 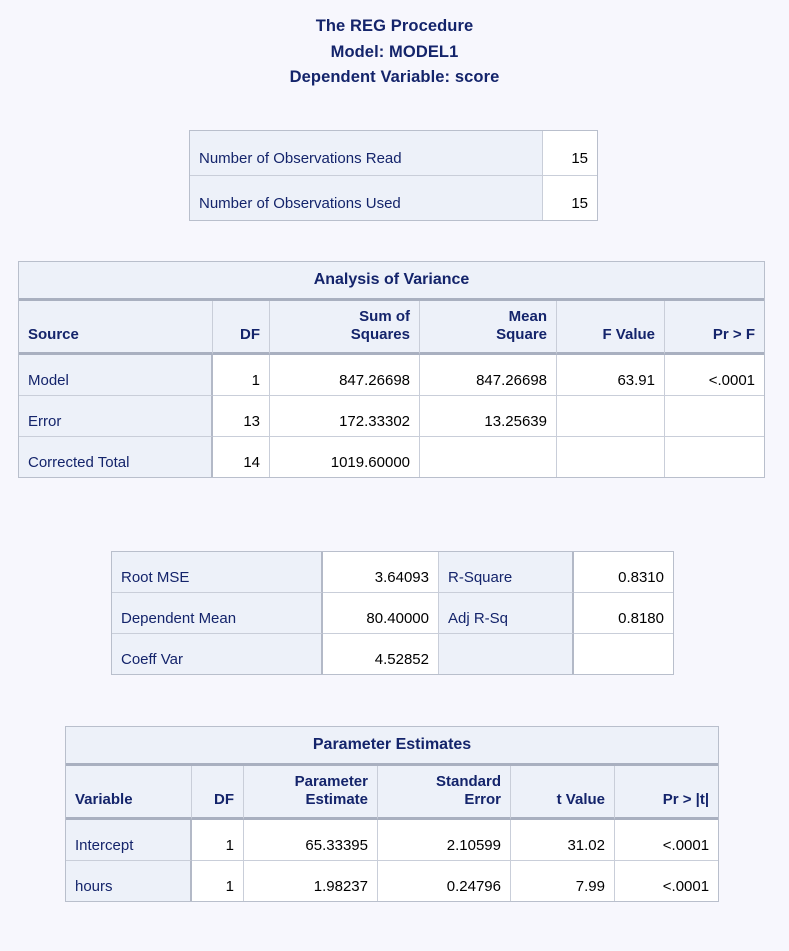 I want to click on pe-intercept-df: 1, so click(x=218, y=840).